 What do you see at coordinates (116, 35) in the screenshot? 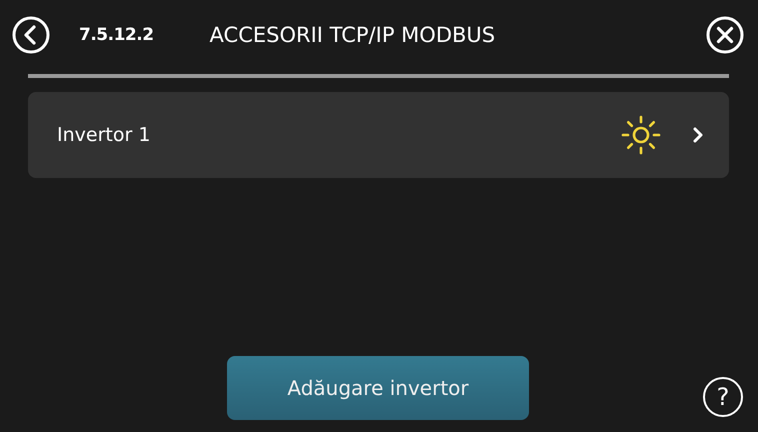
I see `menu-number: 7.5.12.2` at bounding box center [116, 35].